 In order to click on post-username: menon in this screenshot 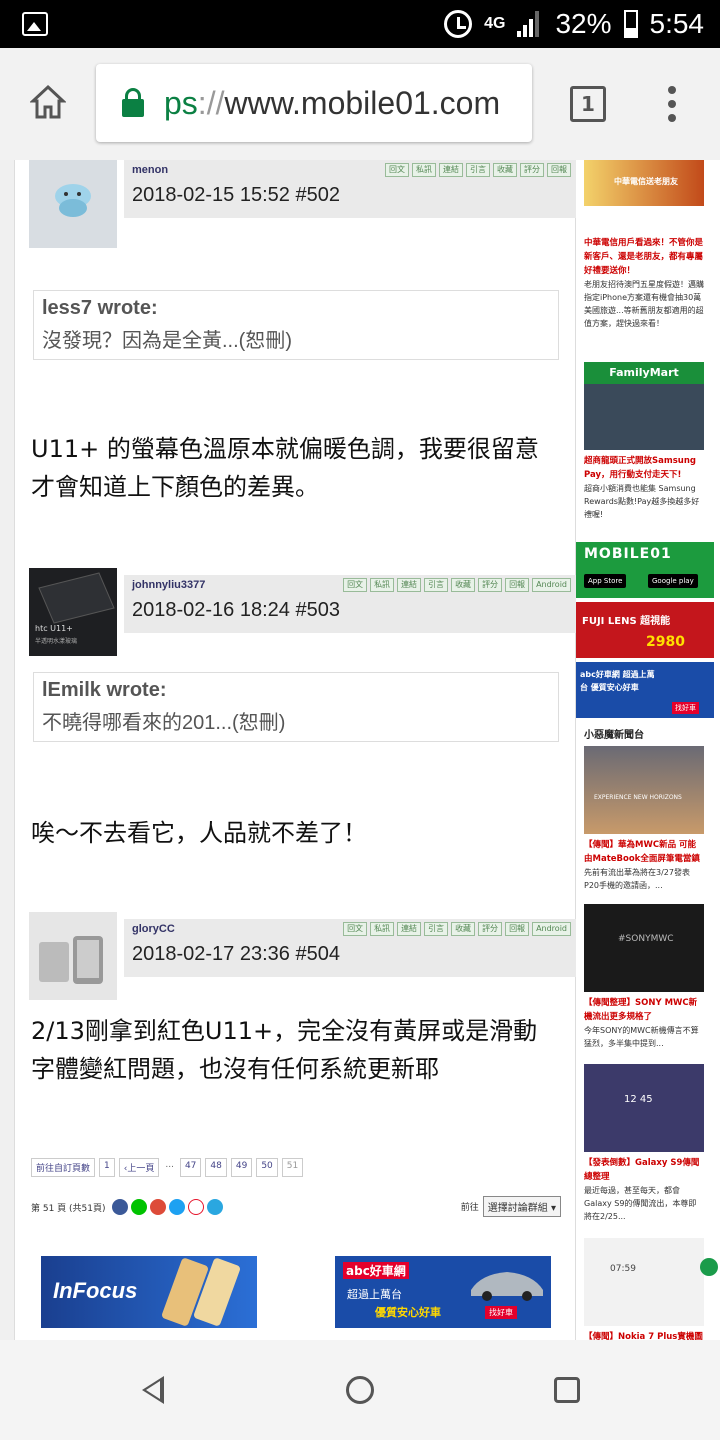, I will do `click(150, 170)`.